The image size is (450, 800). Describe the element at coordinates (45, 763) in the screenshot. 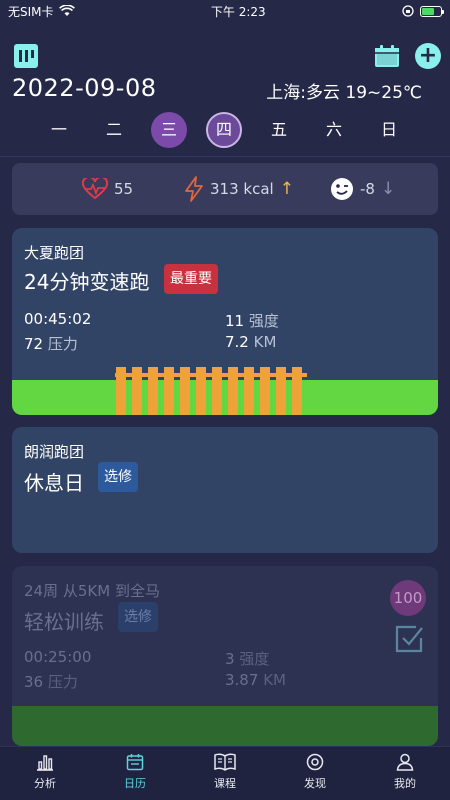

I see `chart-icon` at that location.